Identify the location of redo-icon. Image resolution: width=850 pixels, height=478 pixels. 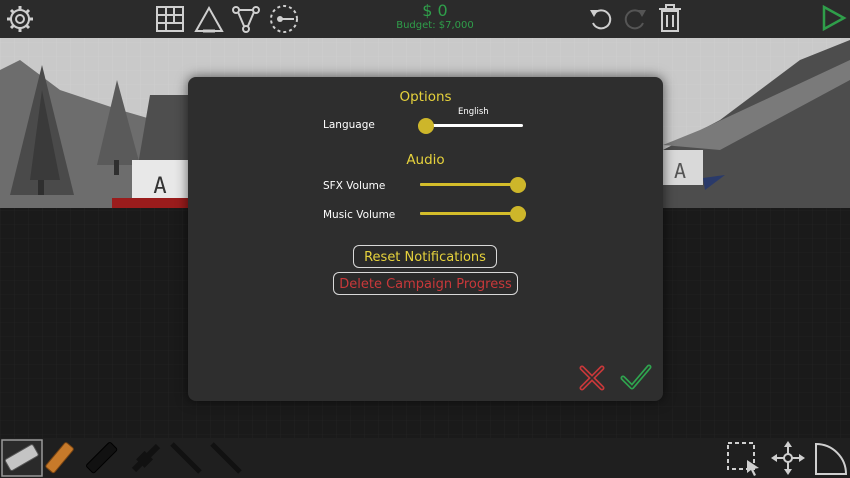
(635, 18).